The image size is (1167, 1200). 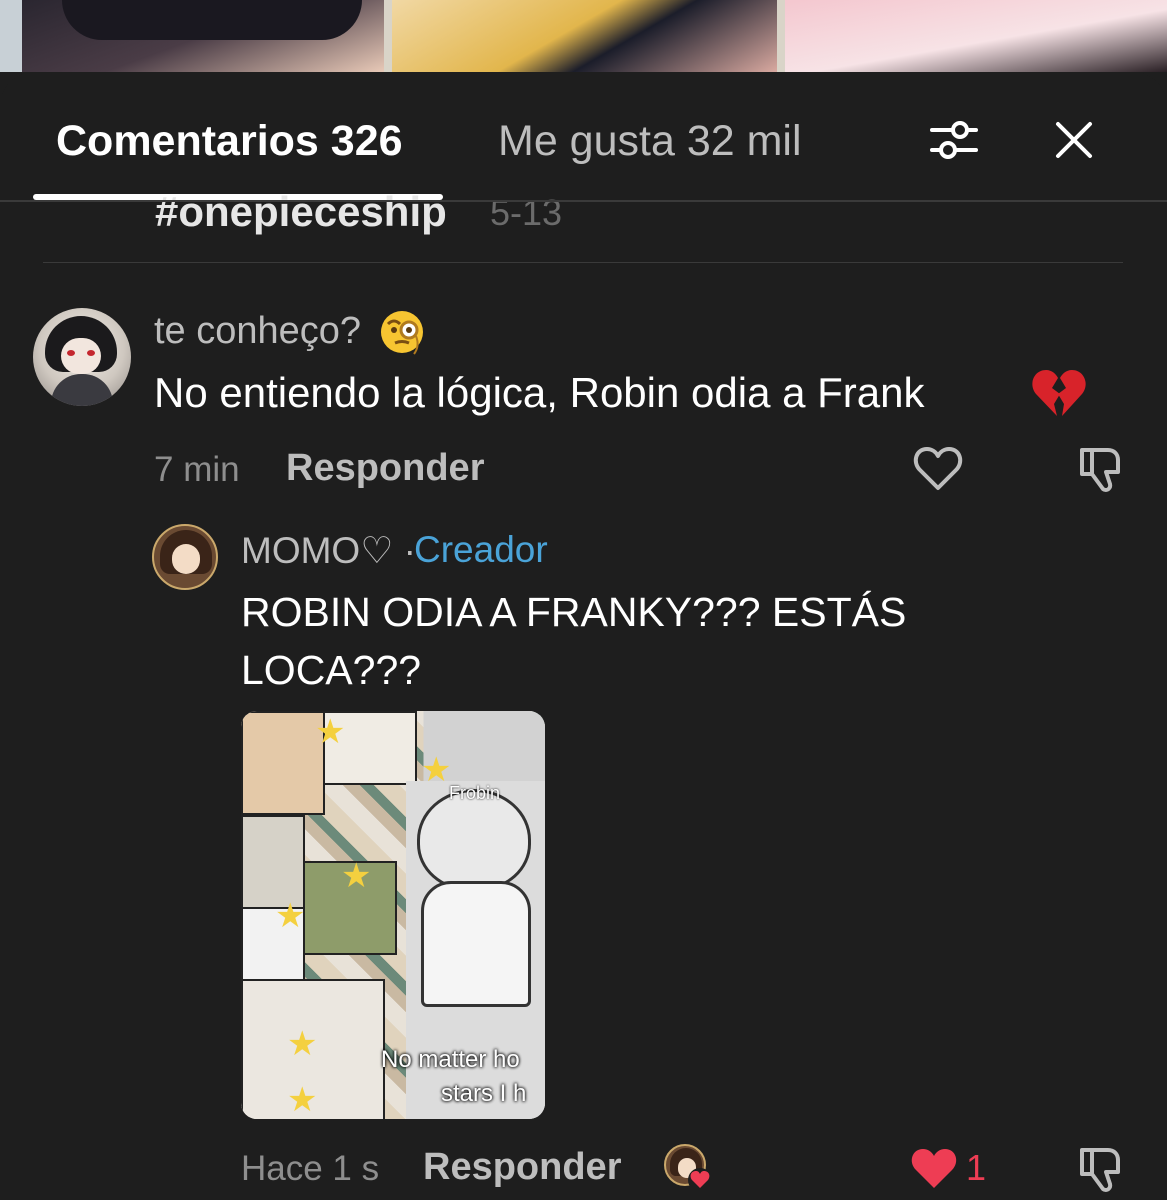 What do you see at coordinates (310, 1168) in the screenshot?
I see `reply-time: Hace 1 s` at bounding box center [310, 1168].